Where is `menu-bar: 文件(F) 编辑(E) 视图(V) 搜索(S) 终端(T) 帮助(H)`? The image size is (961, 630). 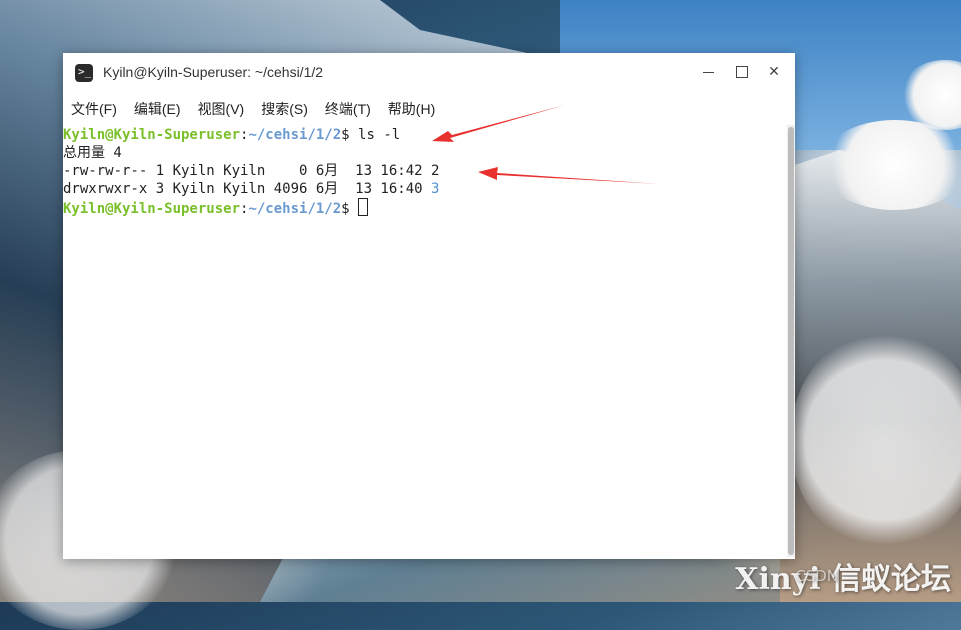
menu-bar: 文件(F) 编辑(E) 视图(V) 搜索(S) 终端(T) 帮助(H) is located at coordinates (429, 109).